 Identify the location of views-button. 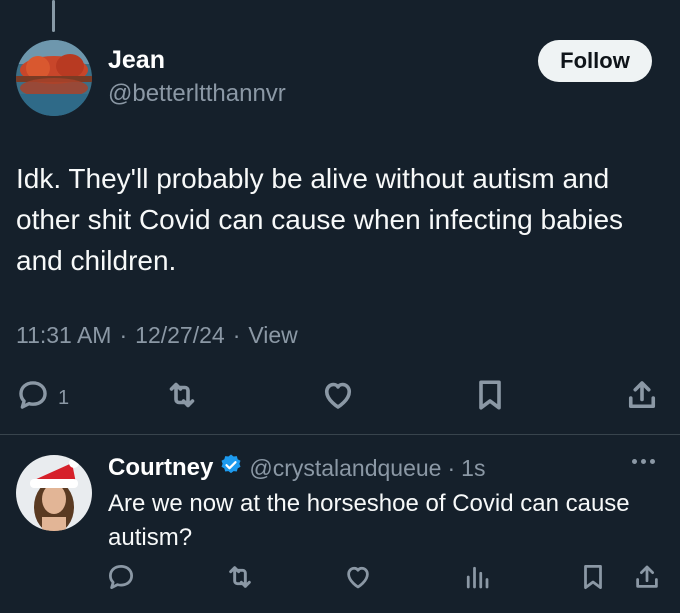
(477, 579).